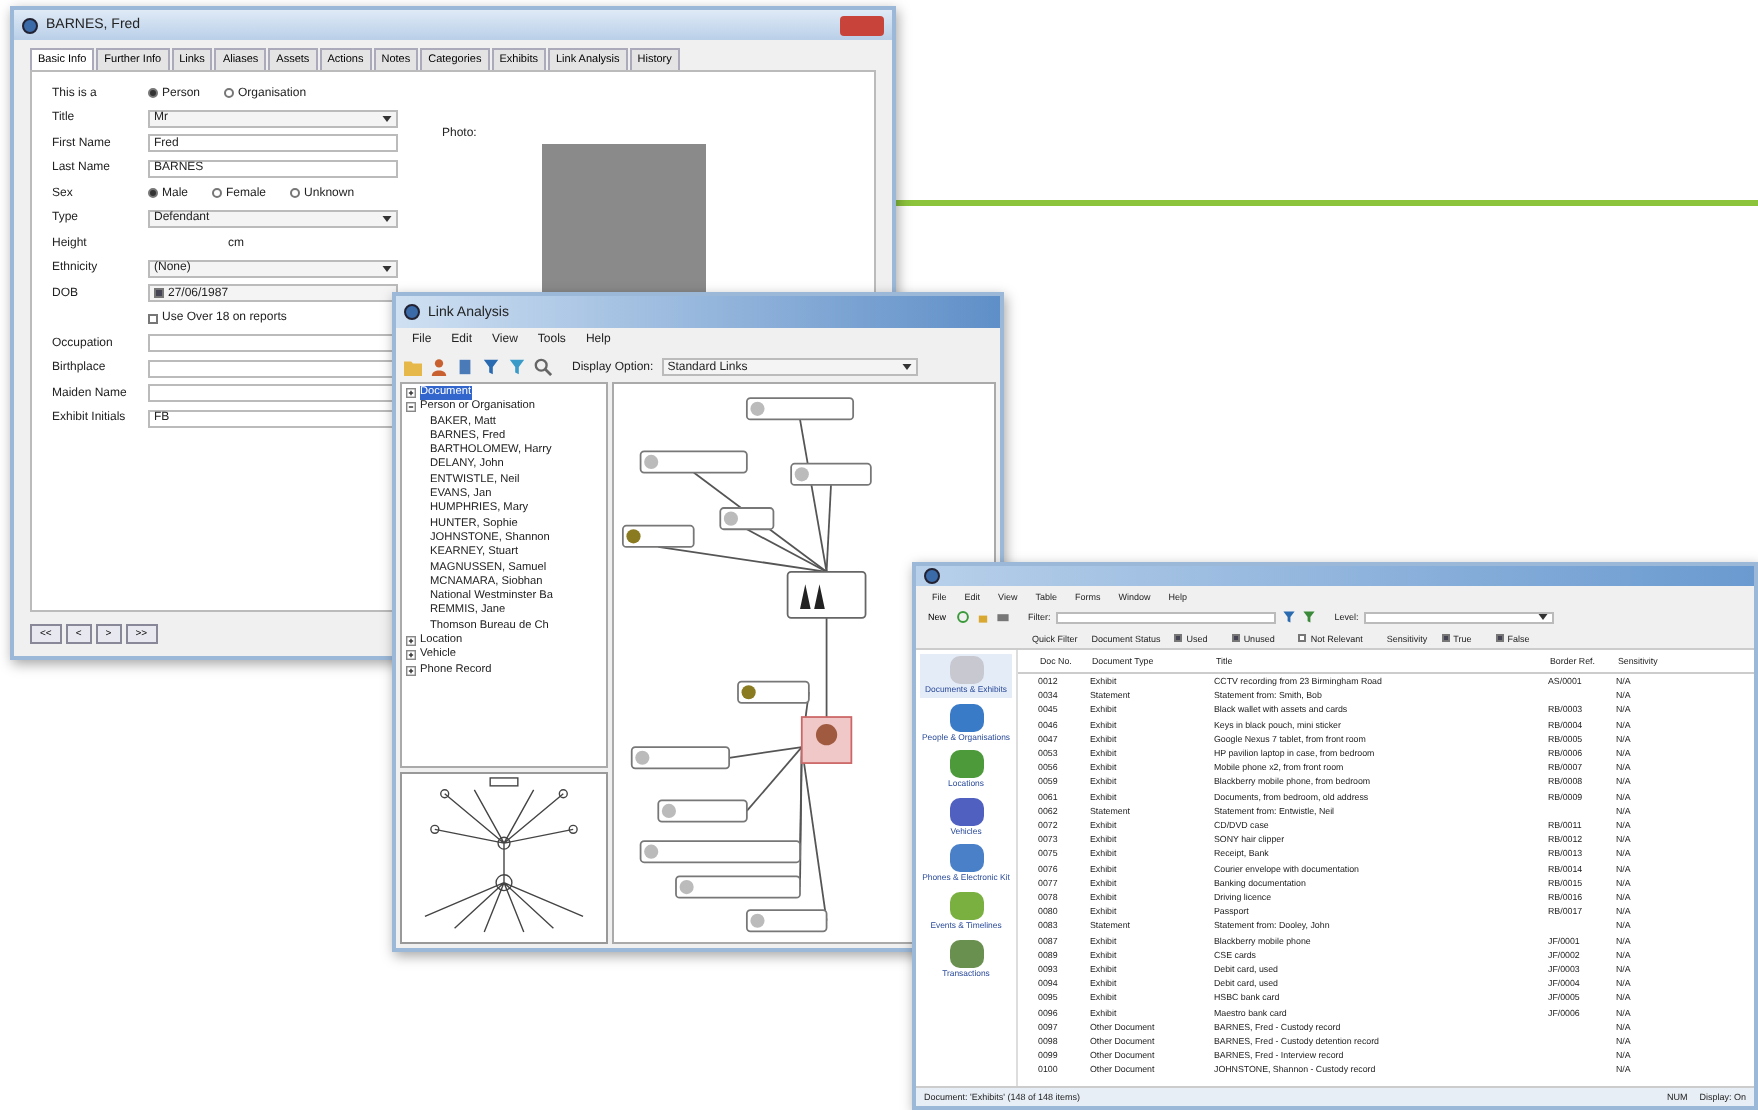 The width and height of the screenshot is (1758, 1110). Describe the element at coordinates (411, 407) in the screenshot. I see `collapse-icon` at that location.